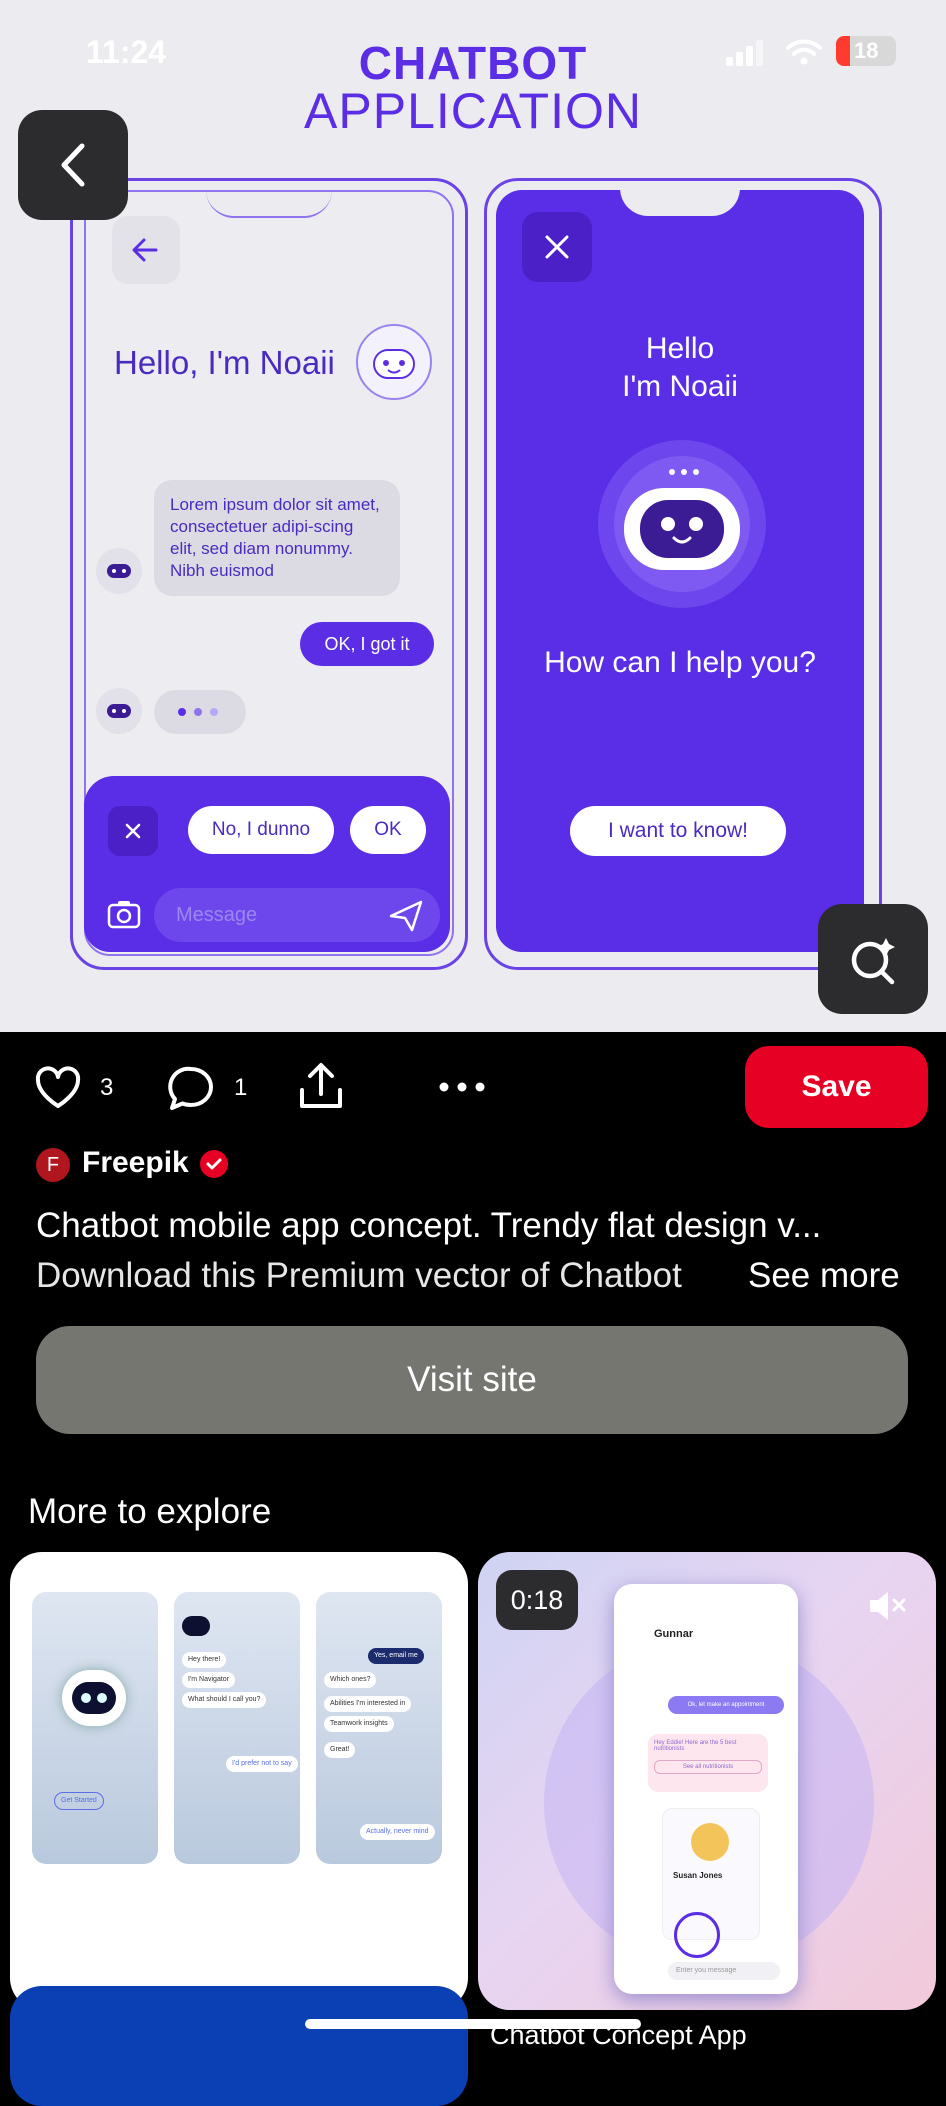 This screenshot has height=2106, width=946. I want to click on typing-indicator, so click(200, 712).